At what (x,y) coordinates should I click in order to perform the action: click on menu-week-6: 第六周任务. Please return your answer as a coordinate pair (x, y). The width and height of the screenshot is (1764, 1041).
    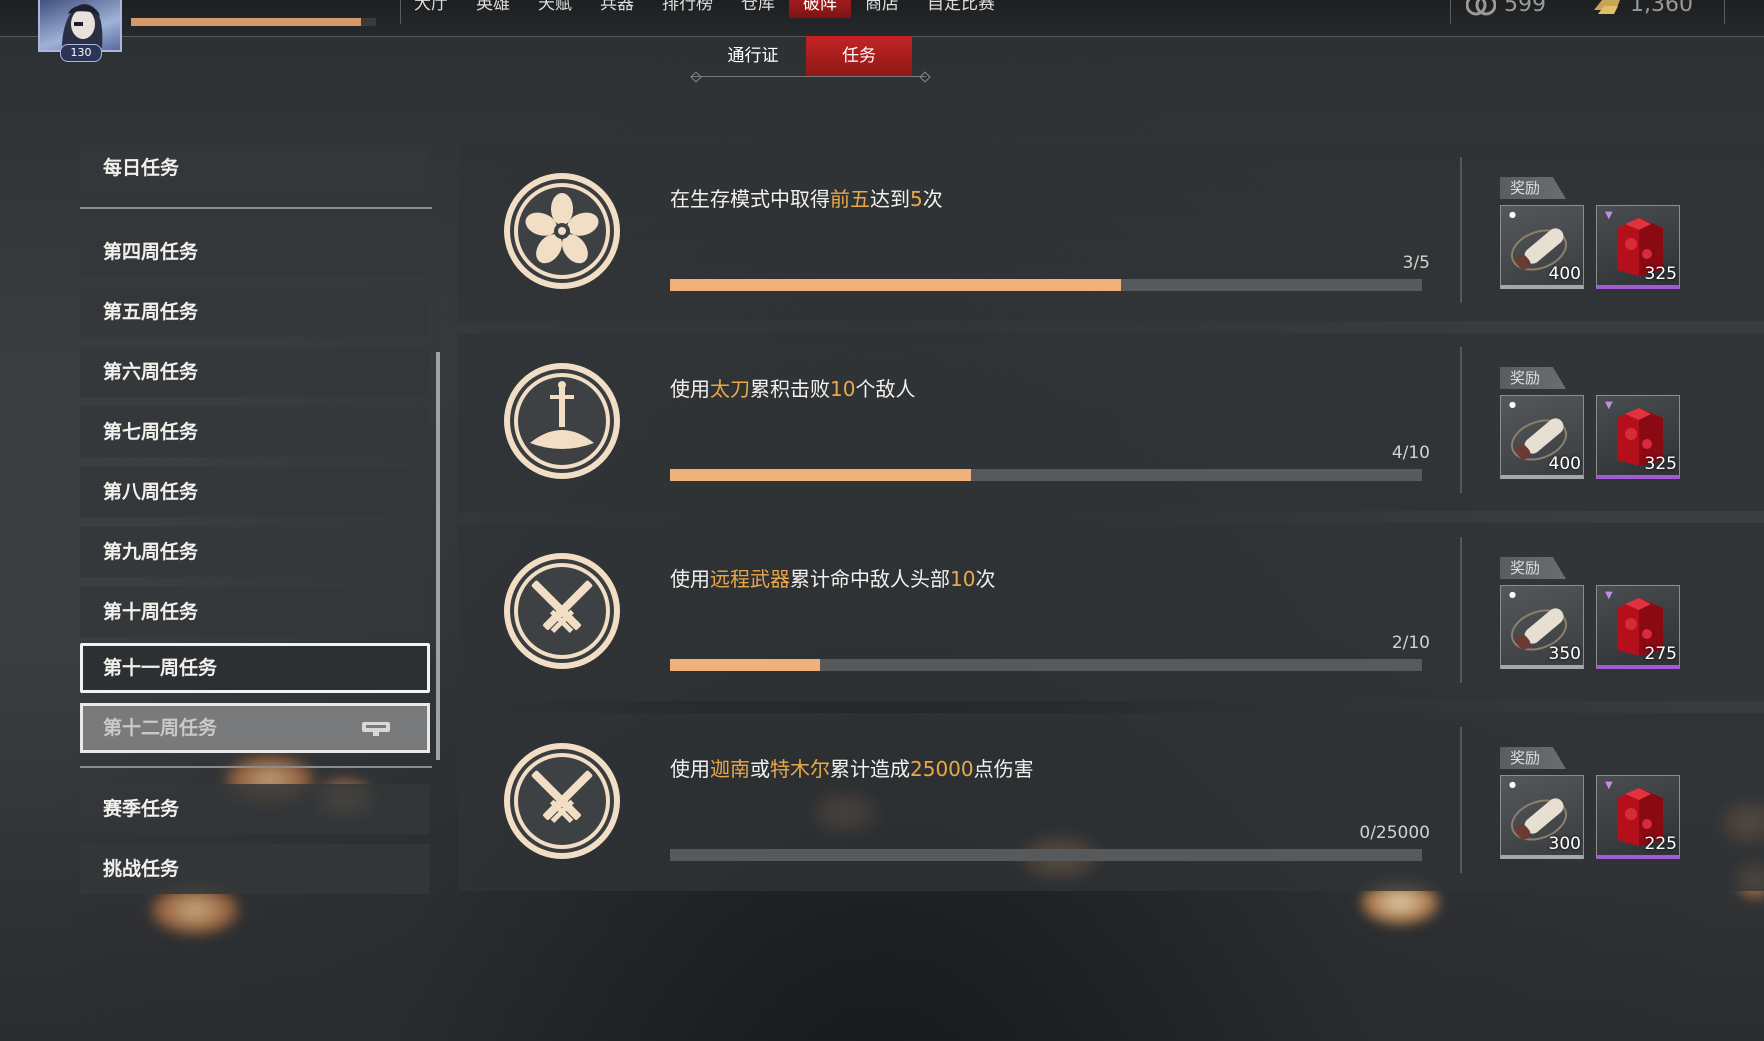
    Looking at the image, I should click on (255, 372).